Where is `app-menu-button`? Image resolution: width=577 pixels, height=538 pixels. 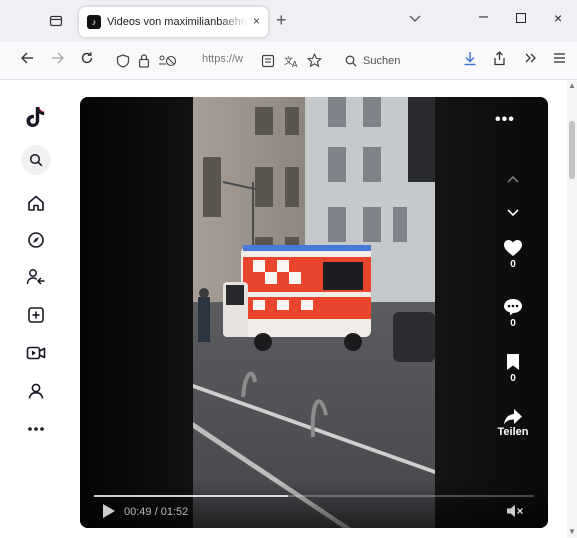
app-menu-button is located at coordinates (559, 60).